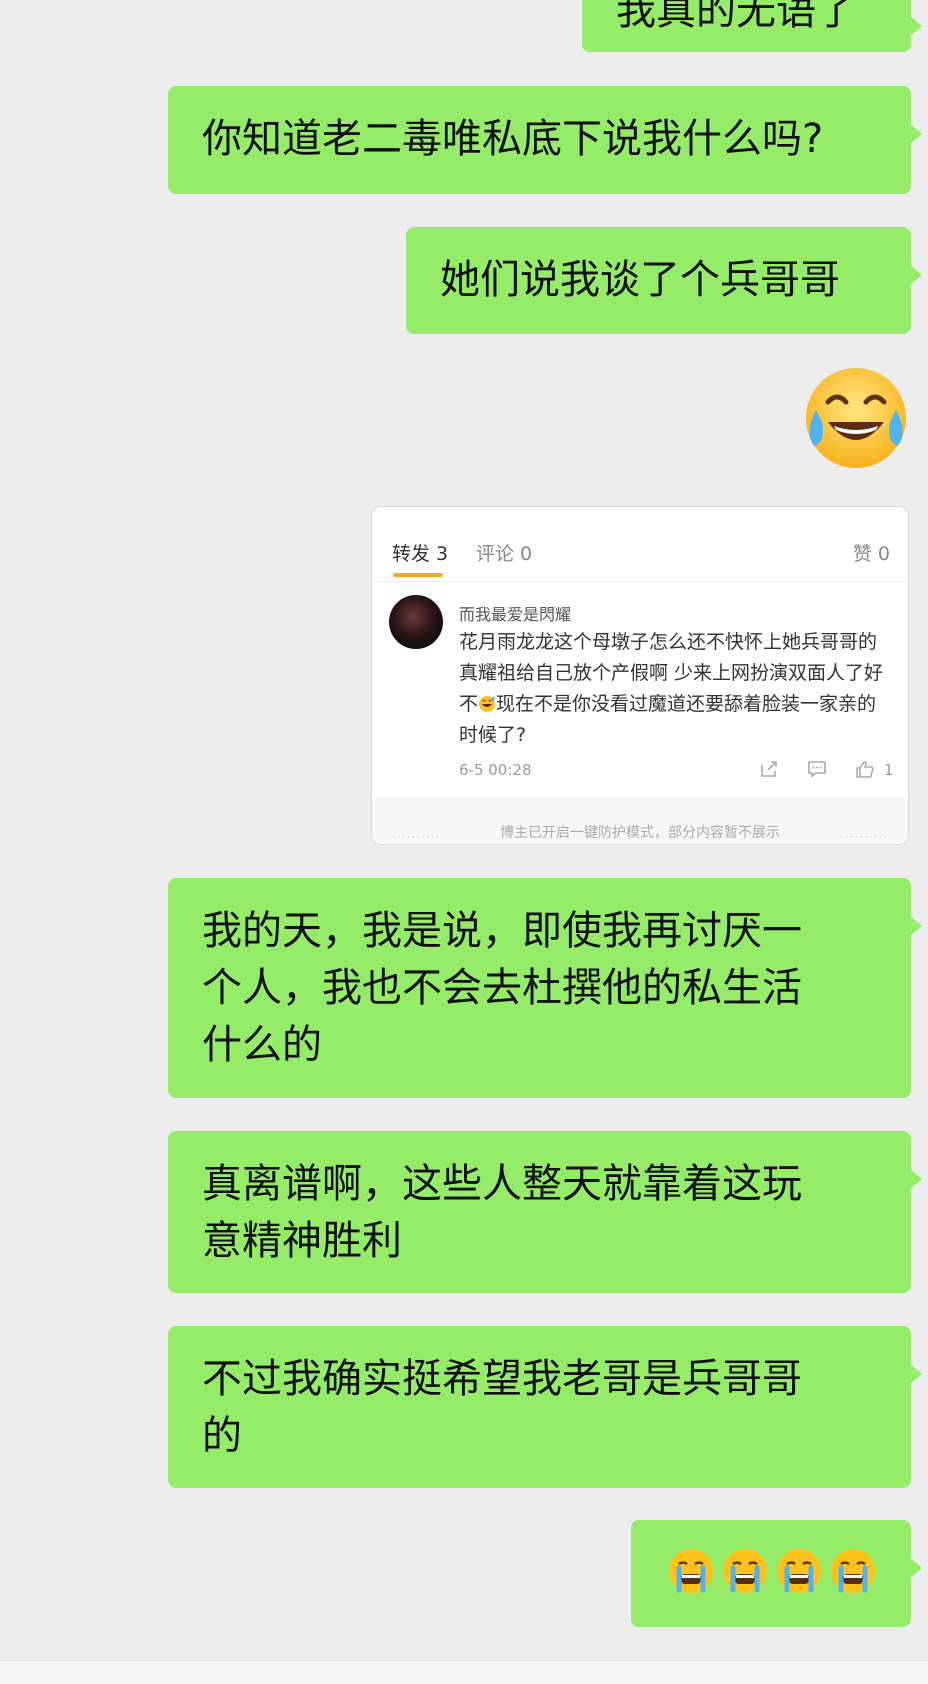 The width and height of the screenshot is (928, 1684). What do you see at coordinates (464, 1672) in the screenshot?
I see `input-bar-edge` at bounding box center [464, 1672].